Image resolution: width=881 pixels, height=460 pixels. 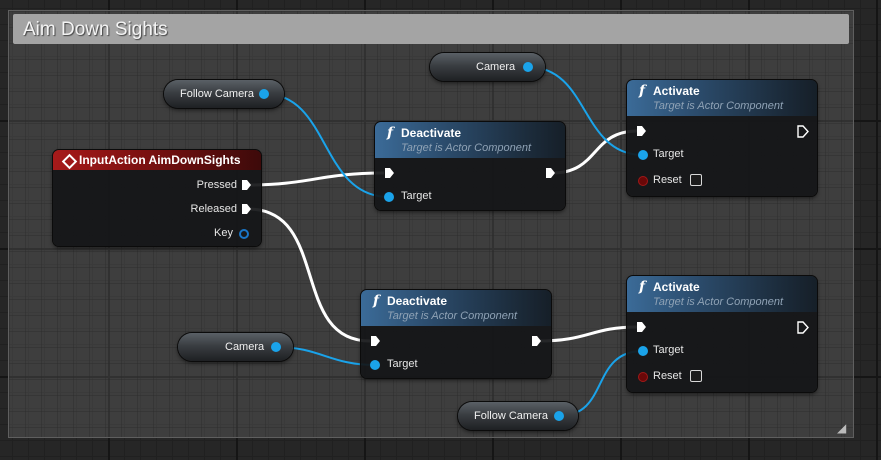 I want to click on exec-wire-released-deactivate, so click(x=309, y=275).